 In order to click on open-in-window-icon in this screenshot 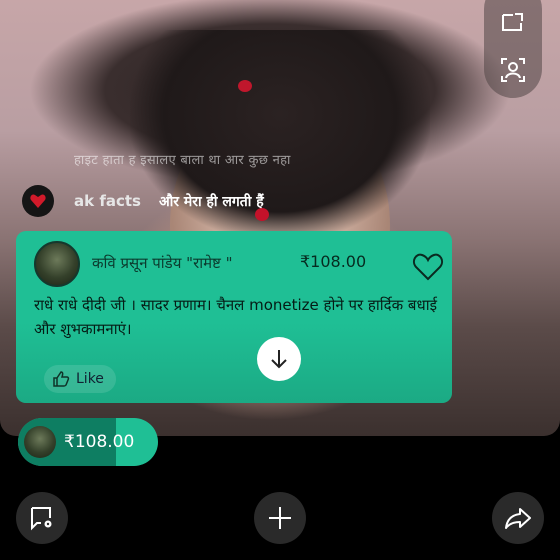, I will do `click(512, 22)`.